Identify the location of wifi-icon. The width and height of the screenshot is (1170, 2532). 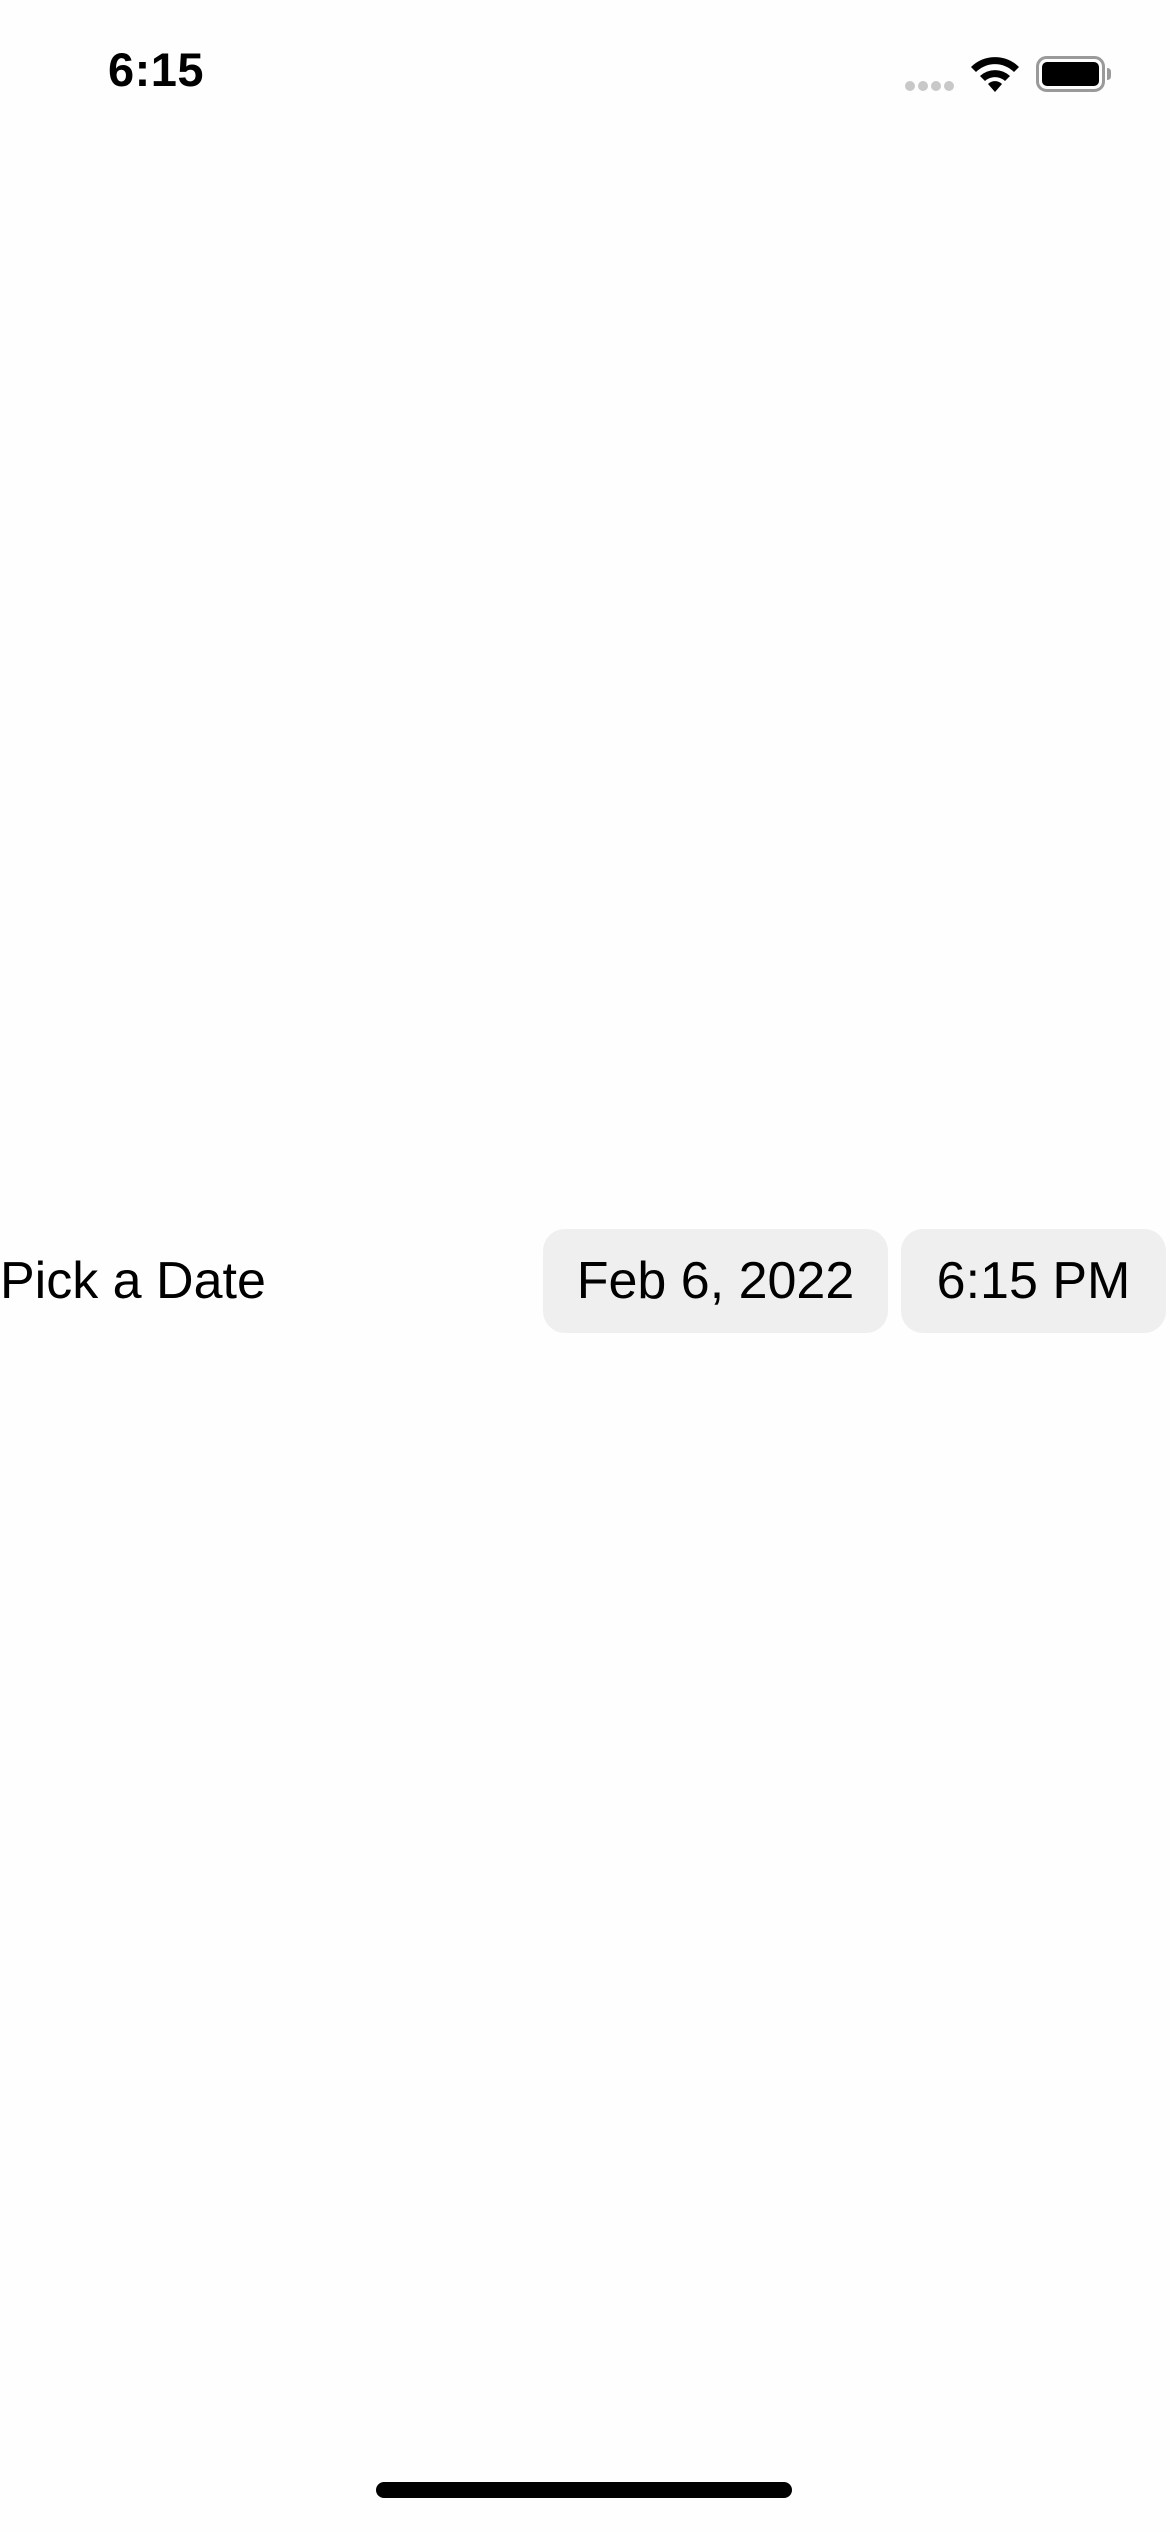
(995, 74).